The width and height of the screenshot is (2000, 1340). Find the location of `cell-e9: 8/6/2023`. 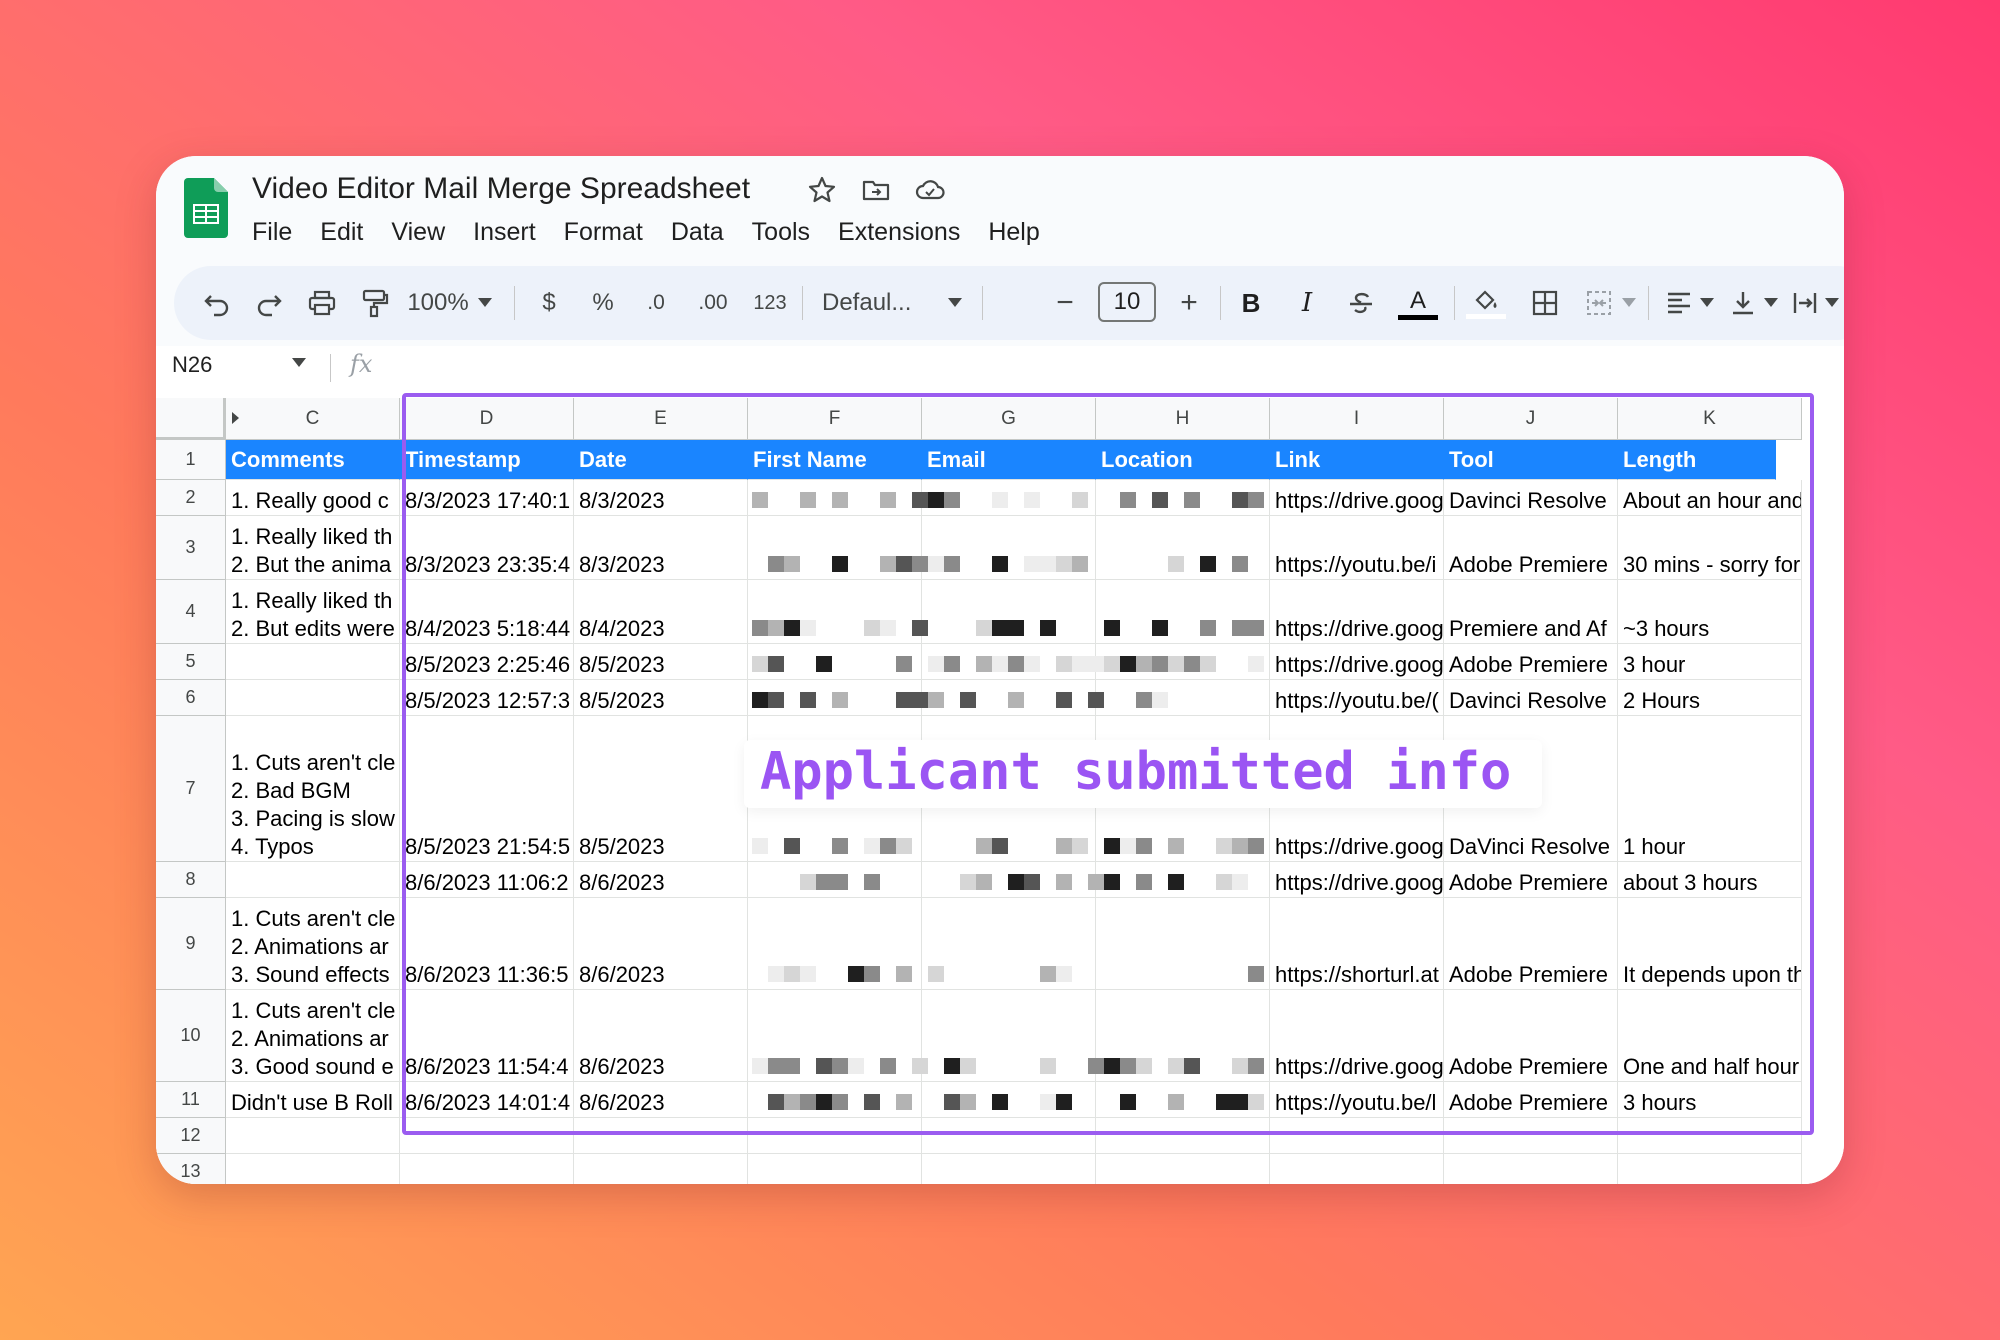

cell-e9: 8/6/2023 is located at coordinates (661, 944).